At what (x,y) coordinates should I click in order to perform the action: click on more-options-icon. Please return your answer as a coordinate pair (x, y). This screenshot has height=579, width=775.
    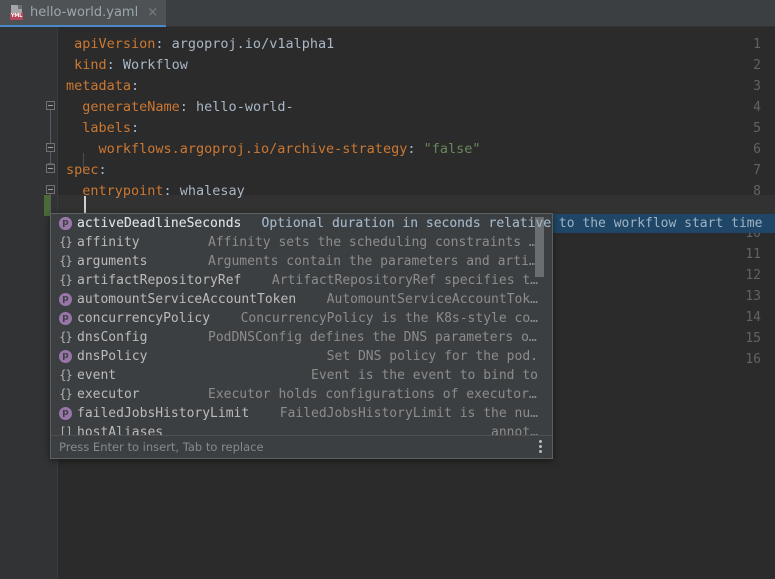
    Looking at the image, I should click on (541, 447).